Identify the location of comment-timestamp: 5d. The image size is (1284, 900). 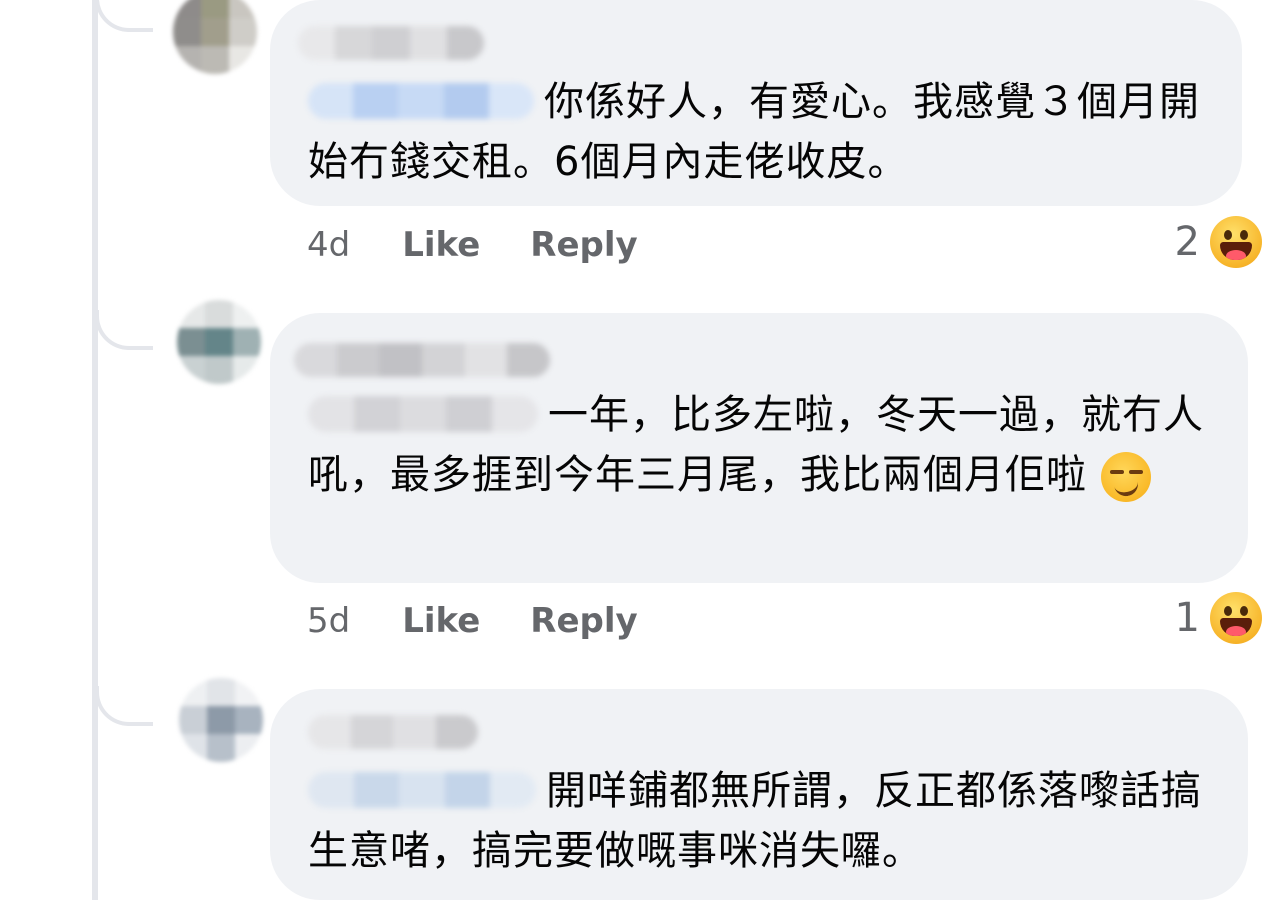
(328, 621).